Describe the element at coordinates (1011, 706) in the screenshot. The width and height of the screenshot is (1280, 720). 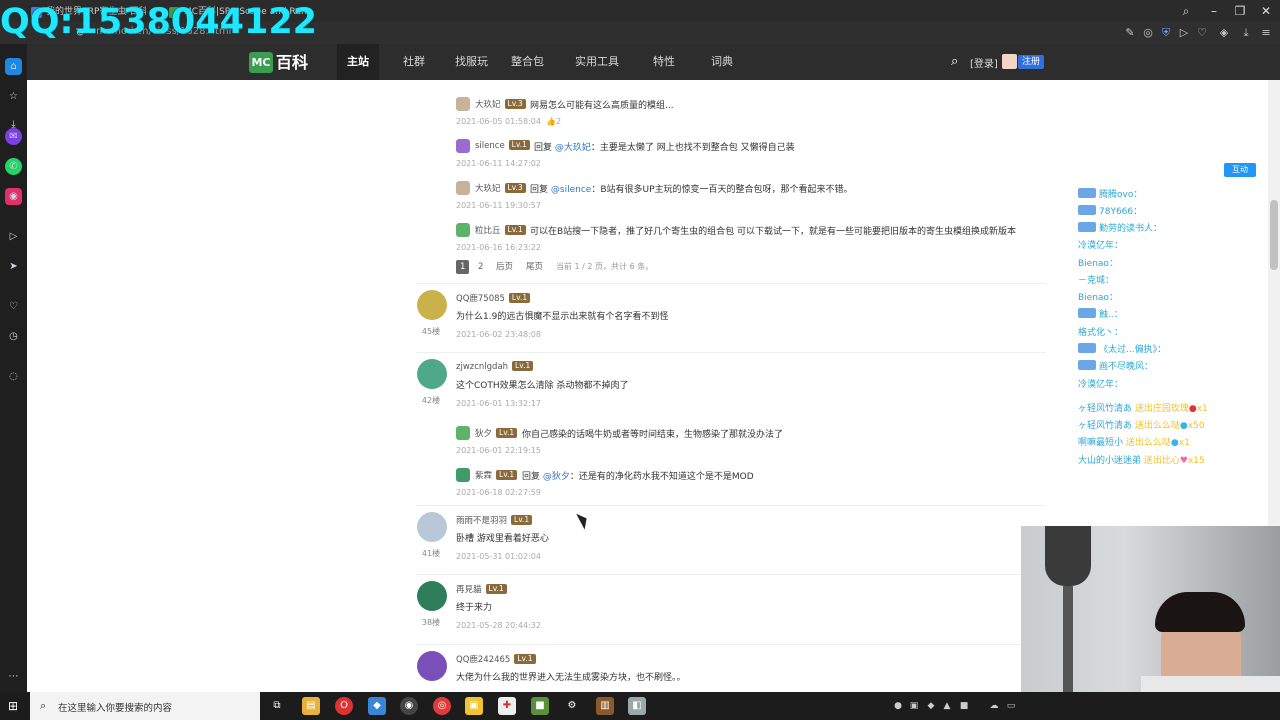
I see `network-icon: ▭` at that location.